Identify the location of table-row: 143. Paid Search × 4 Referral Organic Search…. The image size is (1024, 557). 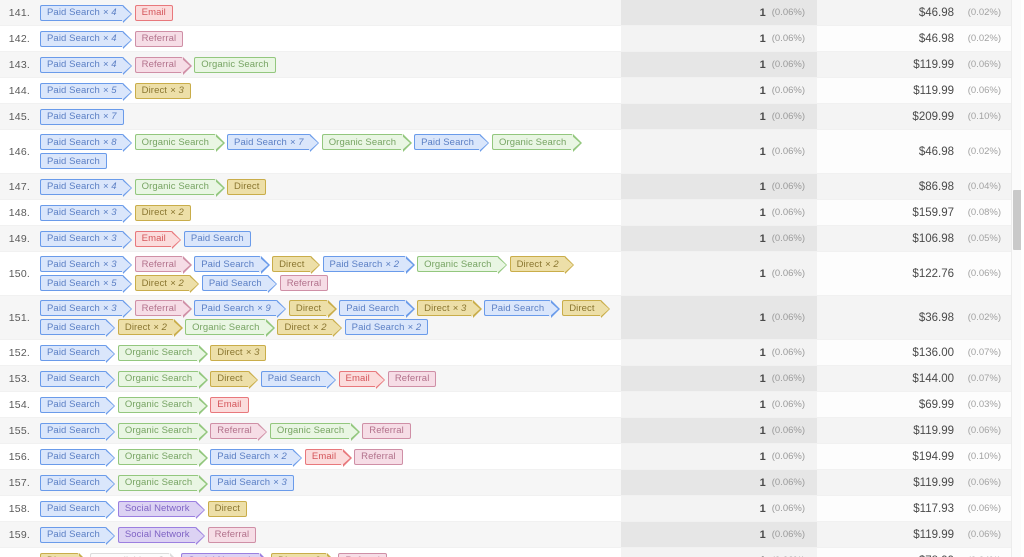
(505, 65).